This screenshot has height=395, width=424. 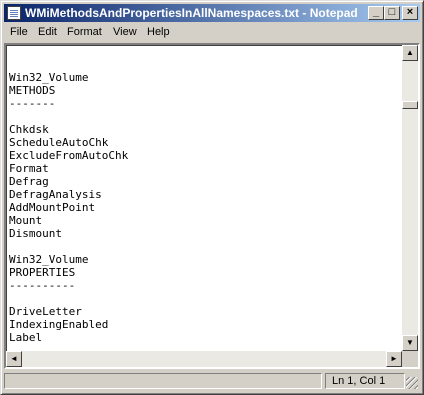 I want to click on close-button: ×, so click(x=410, y=13).